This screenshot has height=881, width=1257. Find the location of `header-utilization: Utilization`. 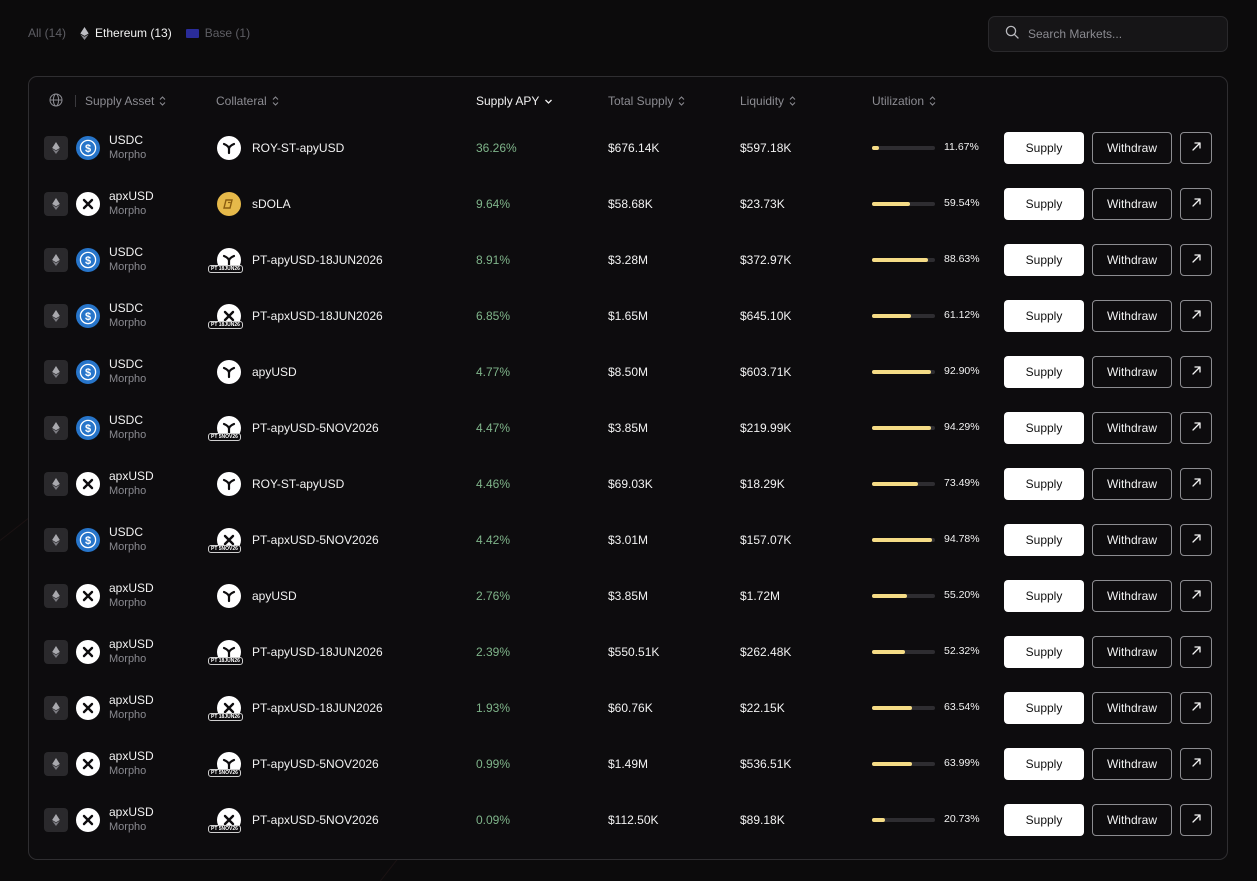

header-utilization: Utilization is located at coordinates (904, 101).